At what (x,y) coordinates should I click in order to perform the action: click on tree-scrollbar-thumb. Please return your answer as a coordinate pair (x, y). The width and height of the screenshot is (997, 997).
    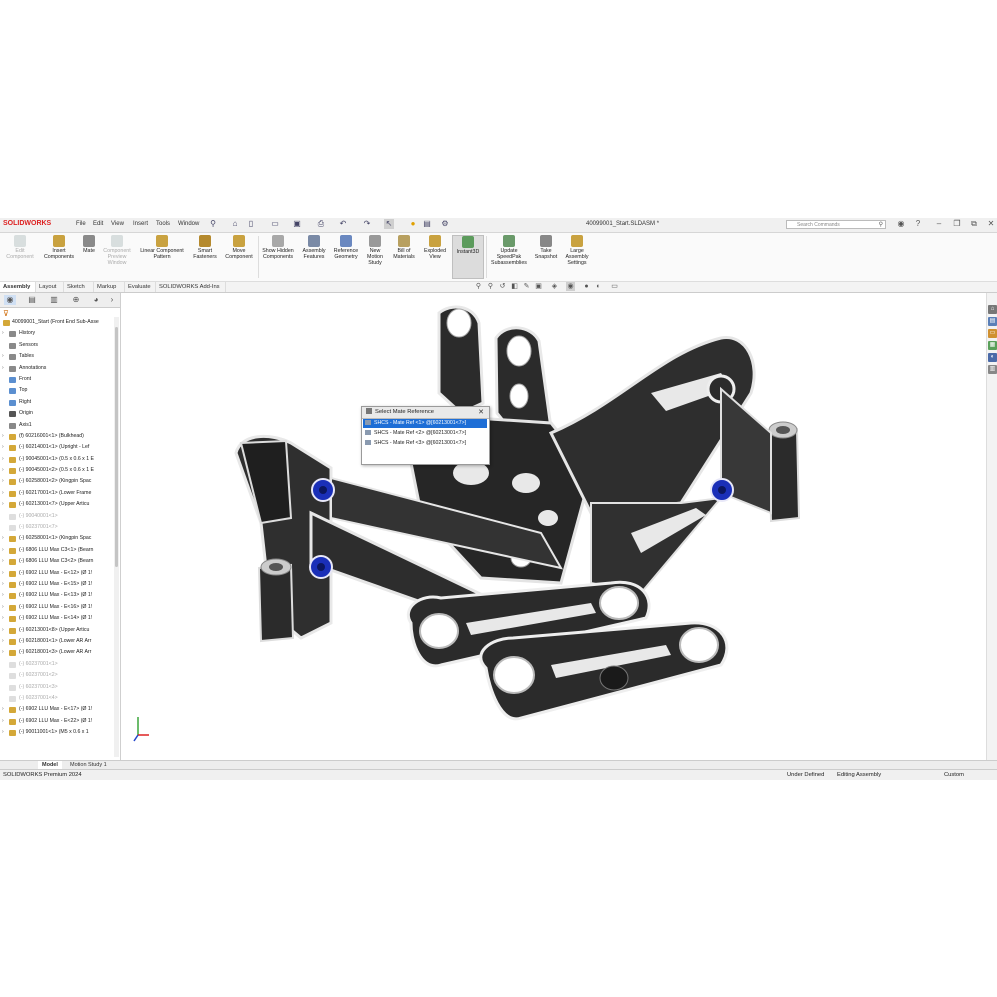
    Looking at the image, I should click on (116, 447).